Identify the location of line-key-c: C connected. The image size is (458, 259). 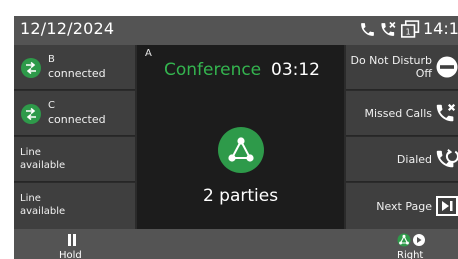
(74, 113).